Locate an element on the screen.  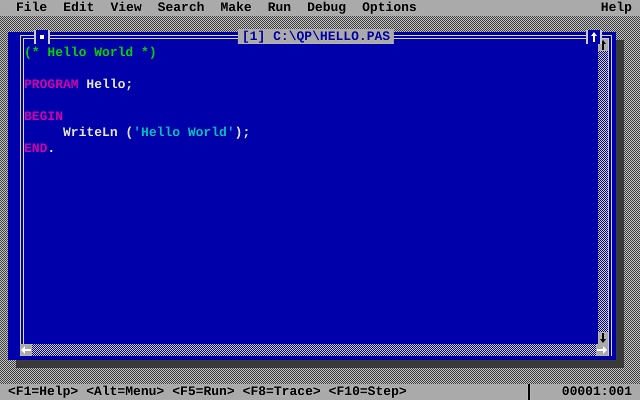
menu-item: Debug is located at coordinates (326, 8).